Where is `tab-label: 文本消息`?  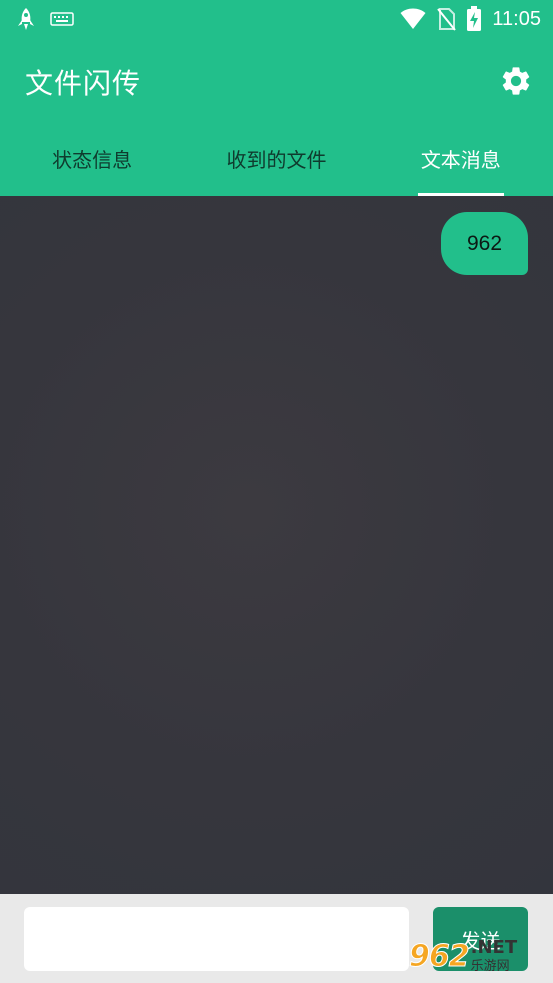
tab-label: 文本消息 is located at coordinates (460, 159).